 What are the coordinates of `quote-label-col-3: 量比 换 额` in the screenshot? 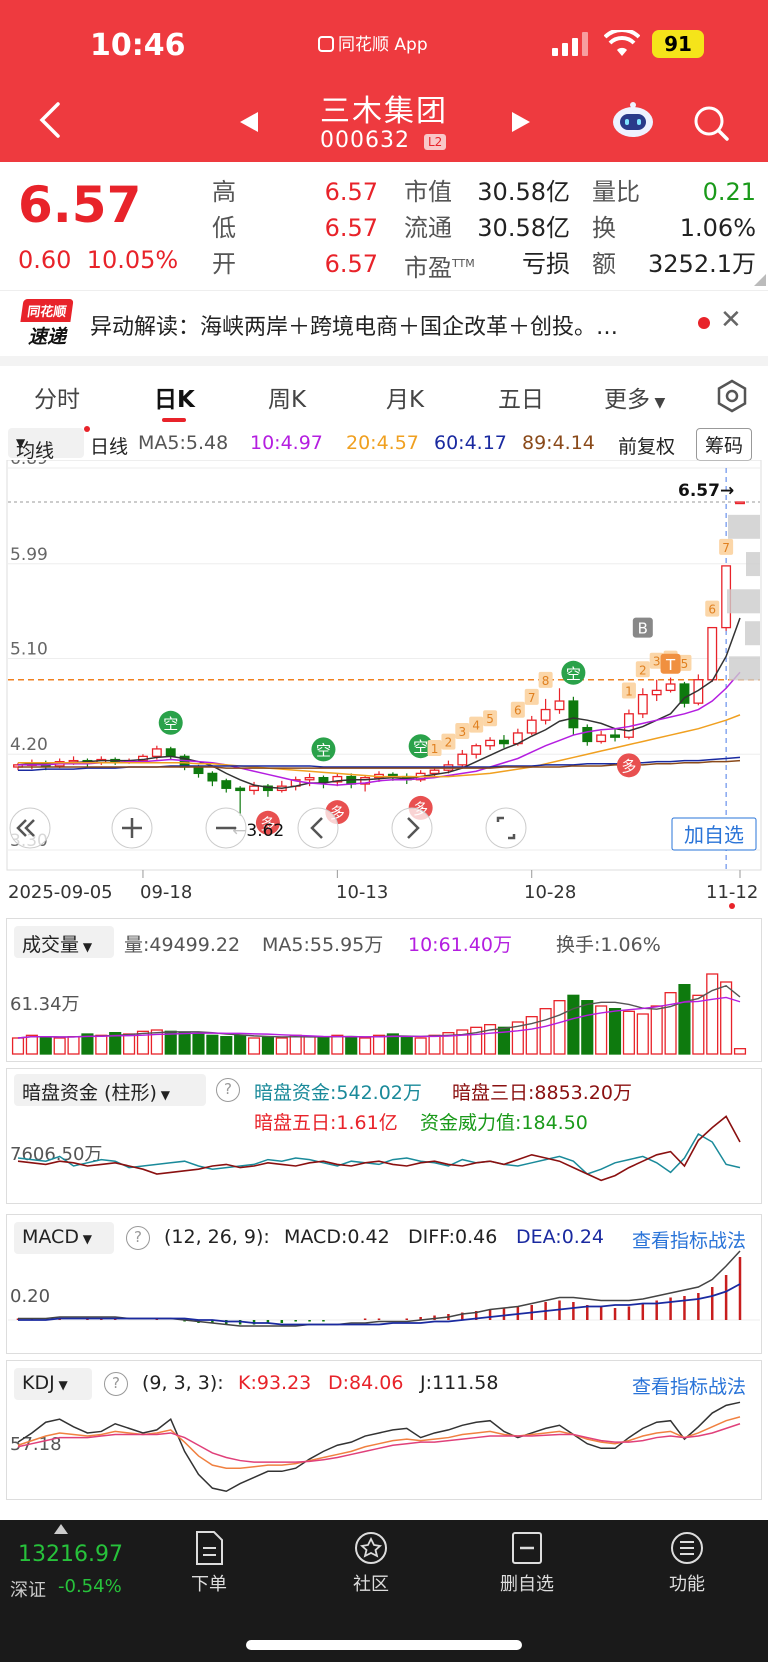 It's located at (616, 228).